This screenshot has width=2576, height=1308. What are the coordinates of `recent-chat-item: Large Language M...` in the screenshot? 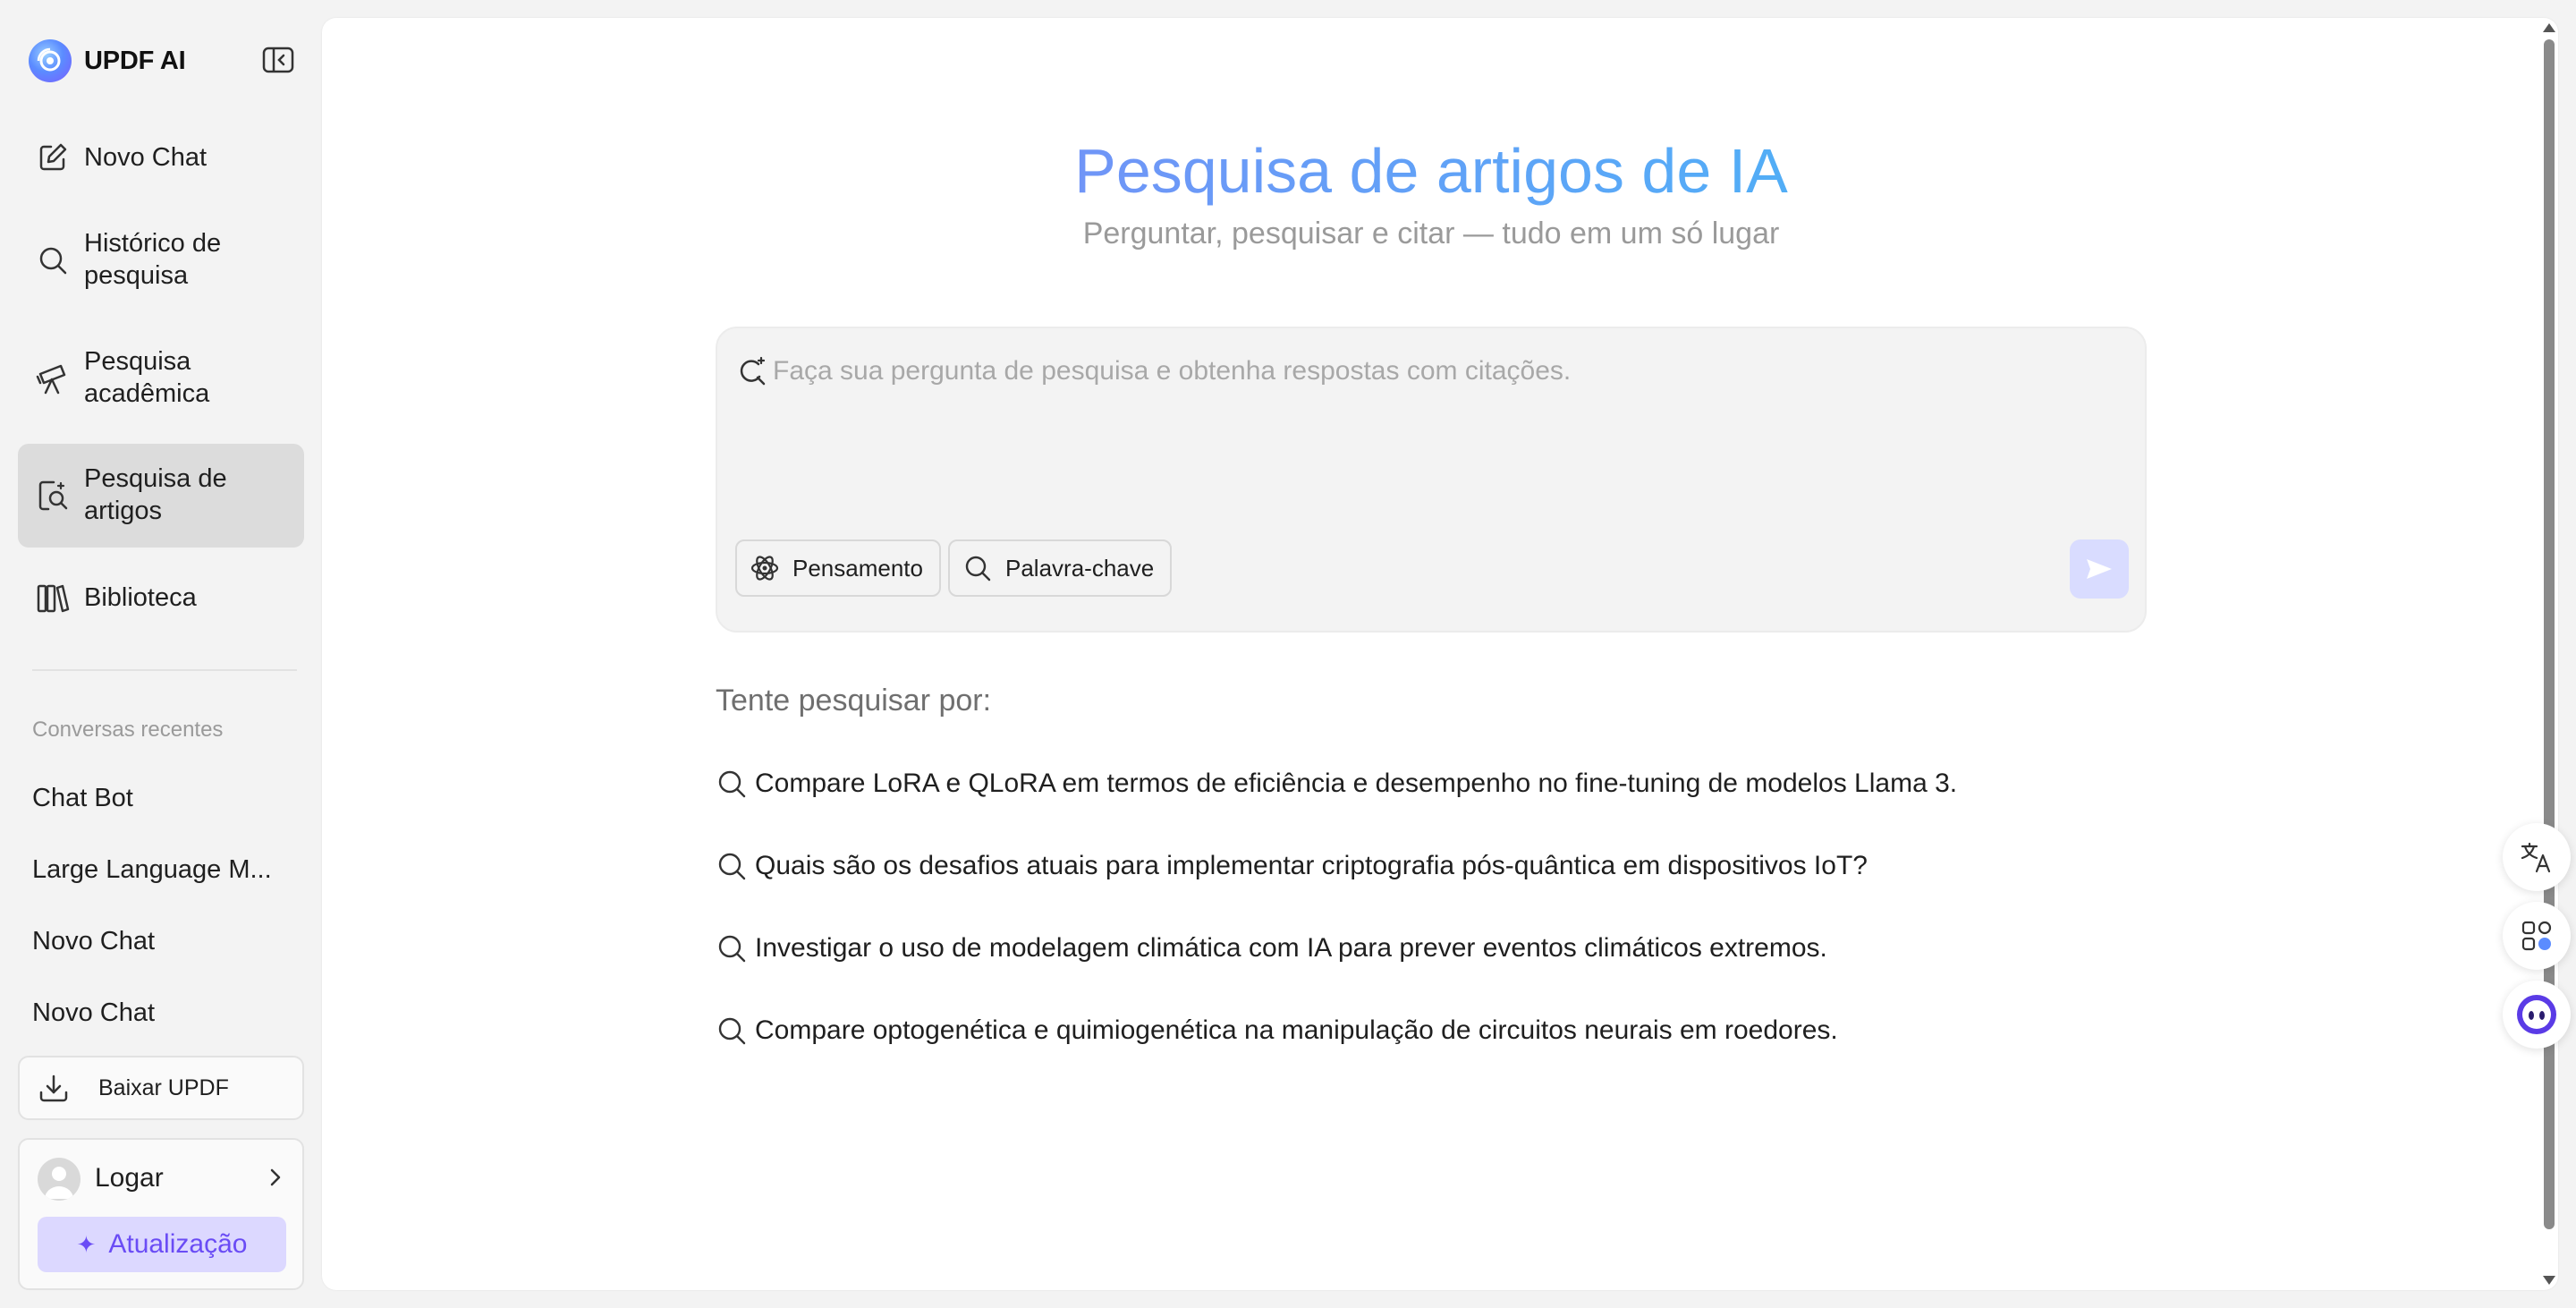 It's located at (157, 870).